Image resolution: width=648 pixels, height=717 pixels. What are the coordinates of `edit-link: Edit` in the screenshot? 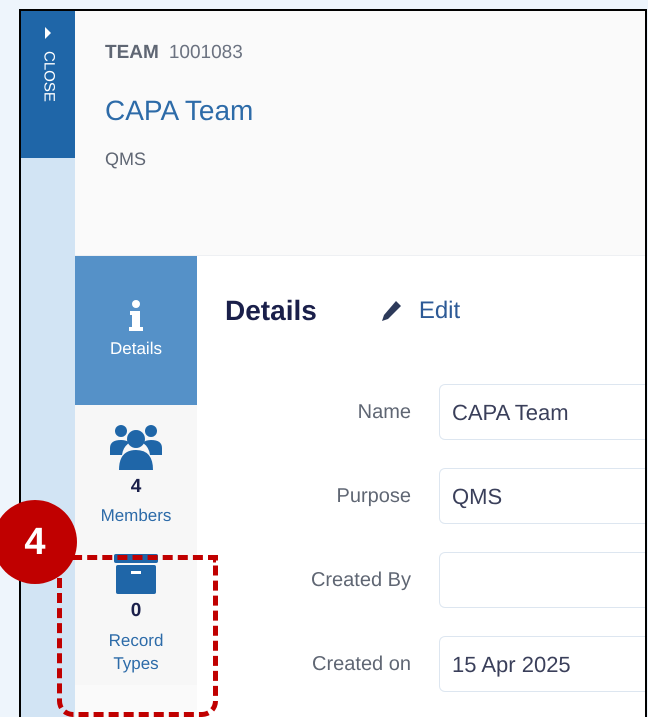 It's located at (419, 311).